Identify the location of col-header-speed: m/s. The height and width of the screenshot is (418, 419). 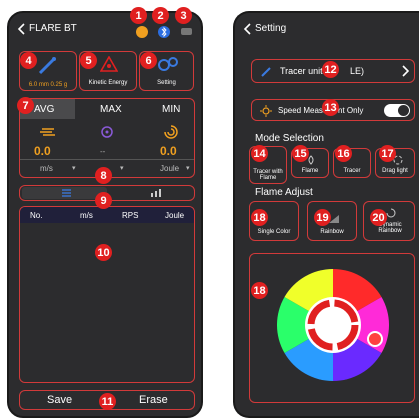
(86, 215).